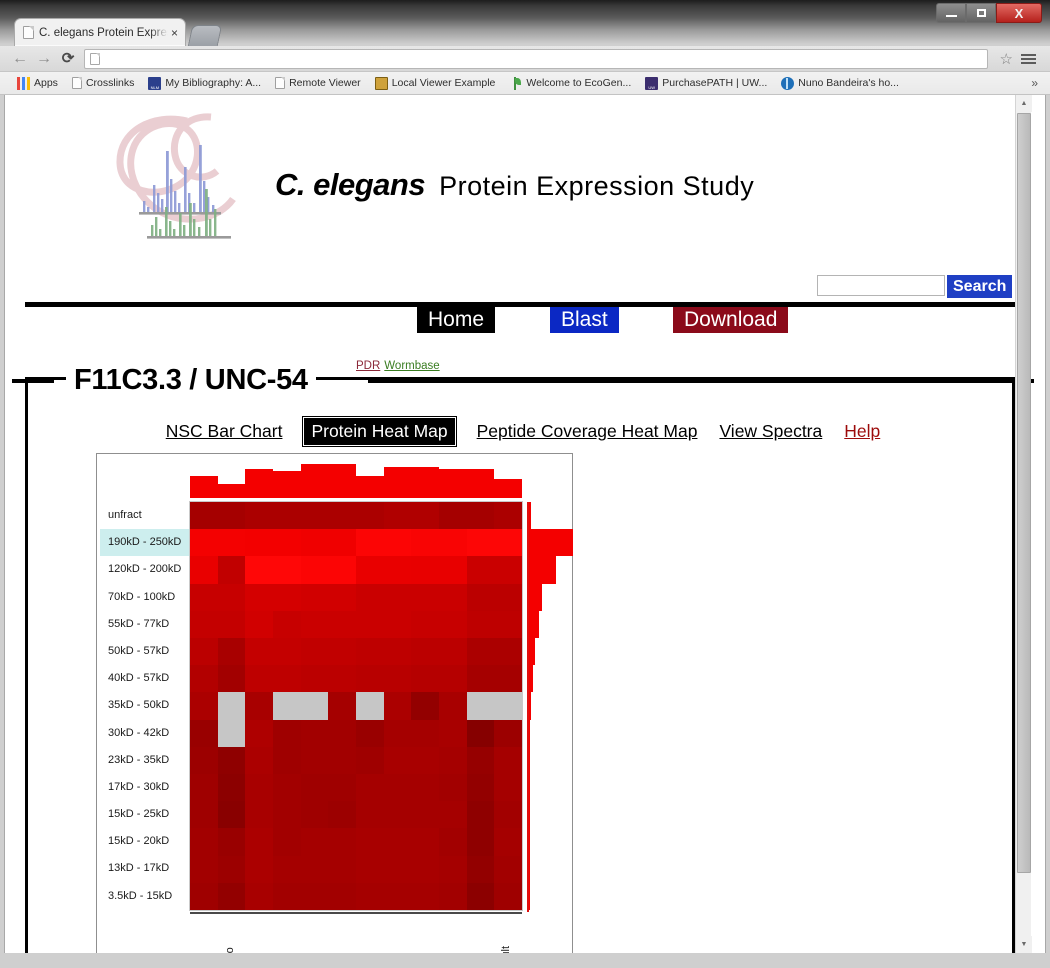 The width and height of the screenshot is (1050, 968). I want to click on bookmark-star-icon: ☆, so click(1006, 59).